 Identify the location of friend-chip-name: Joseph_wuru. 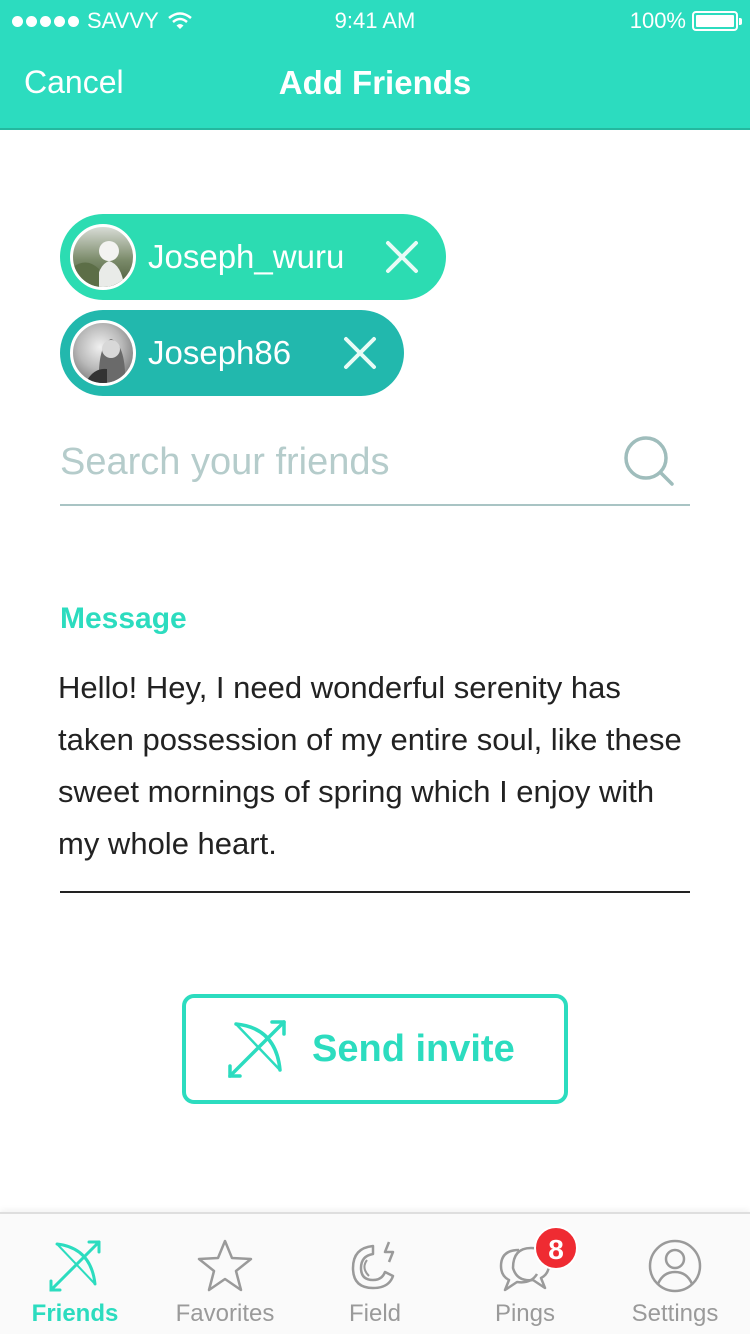
(246, 256).